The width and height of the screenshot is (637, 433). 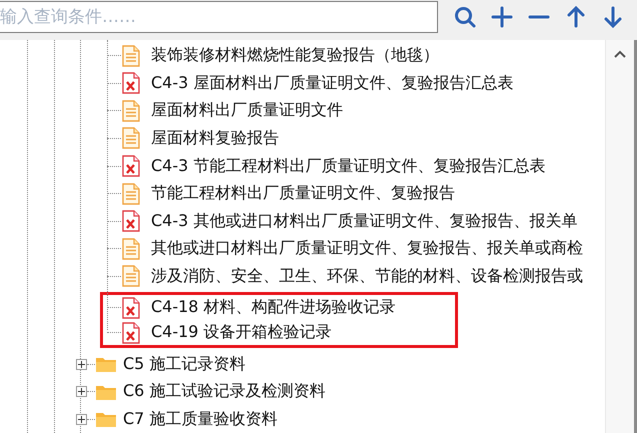 I want to click on tree-item: C6 施工试验记录及检测资料, so click(x=224, y=391).